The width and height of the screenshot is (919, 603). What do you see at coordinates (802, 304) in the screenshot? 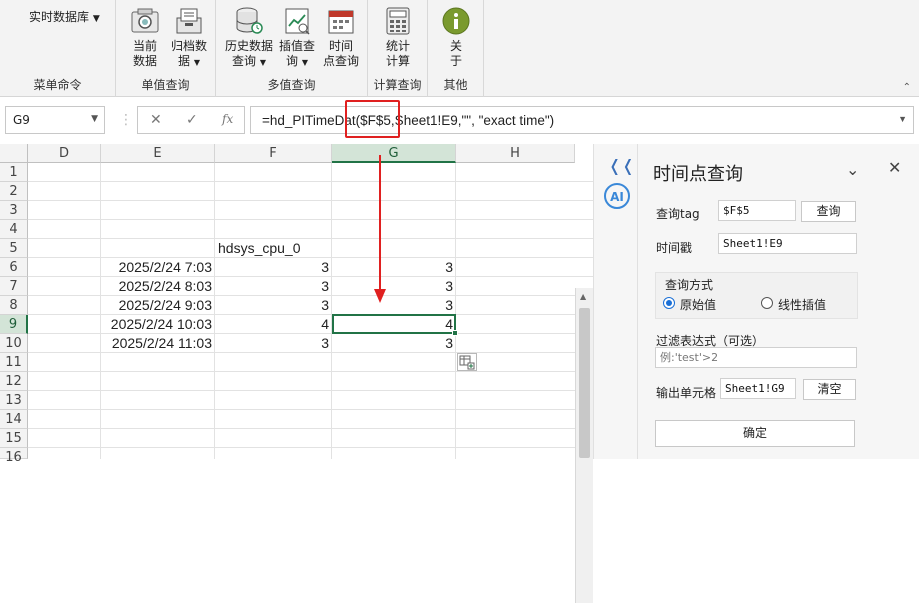
I see `linear-interp-label: 线性插值` at bounding box center [802, 304].